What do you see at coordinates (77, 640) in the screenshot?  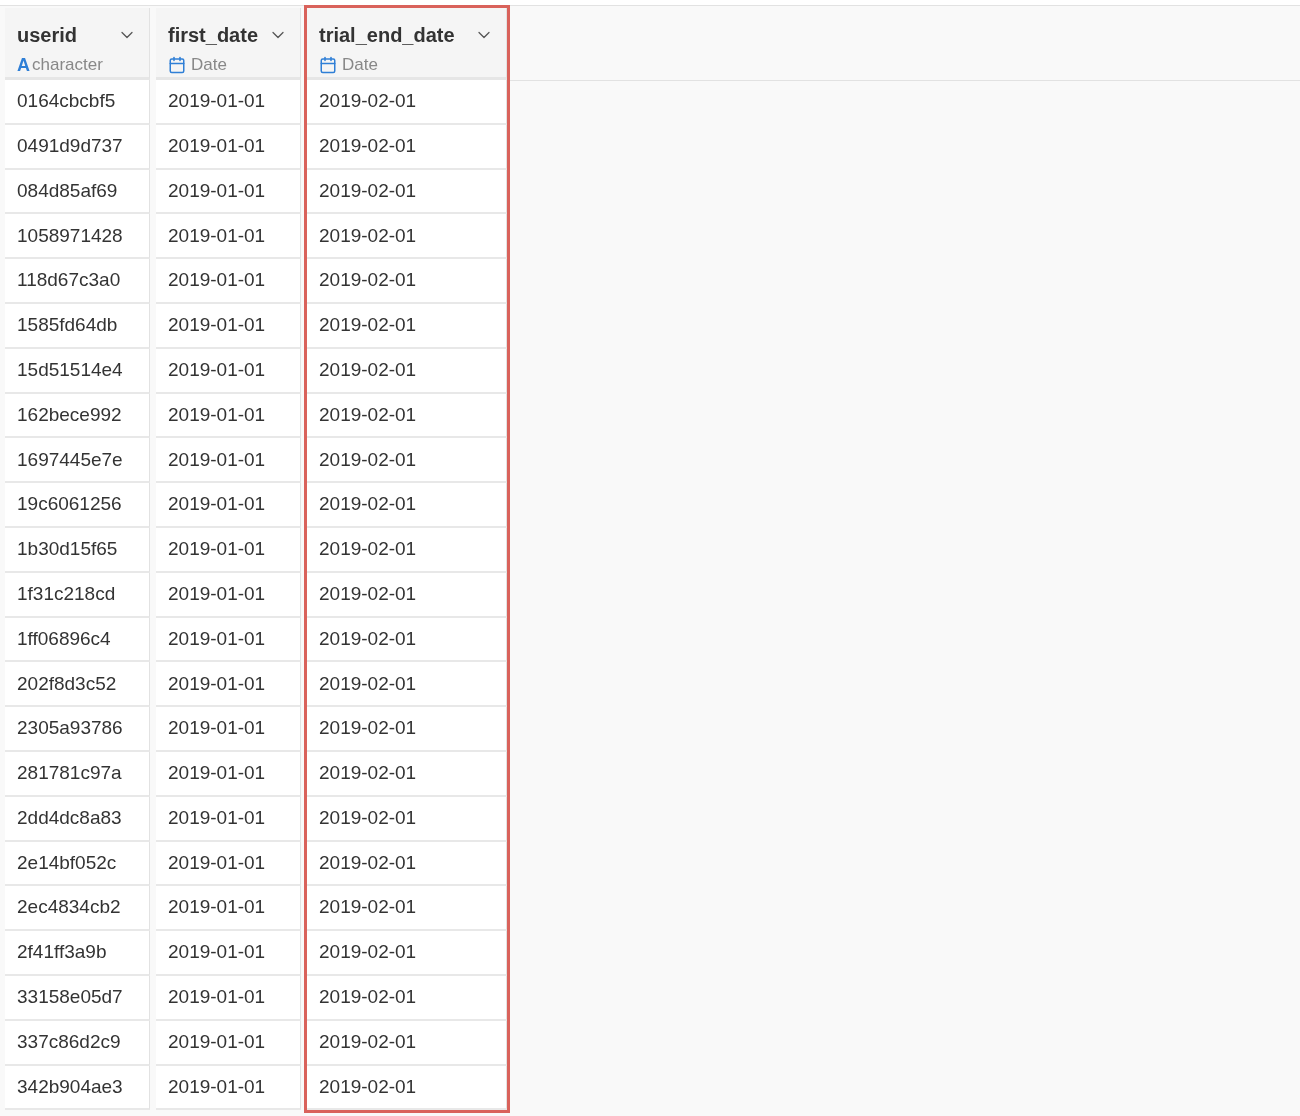 I see `table-cell: 1ff06896c4` at bounding box center [77, 640].